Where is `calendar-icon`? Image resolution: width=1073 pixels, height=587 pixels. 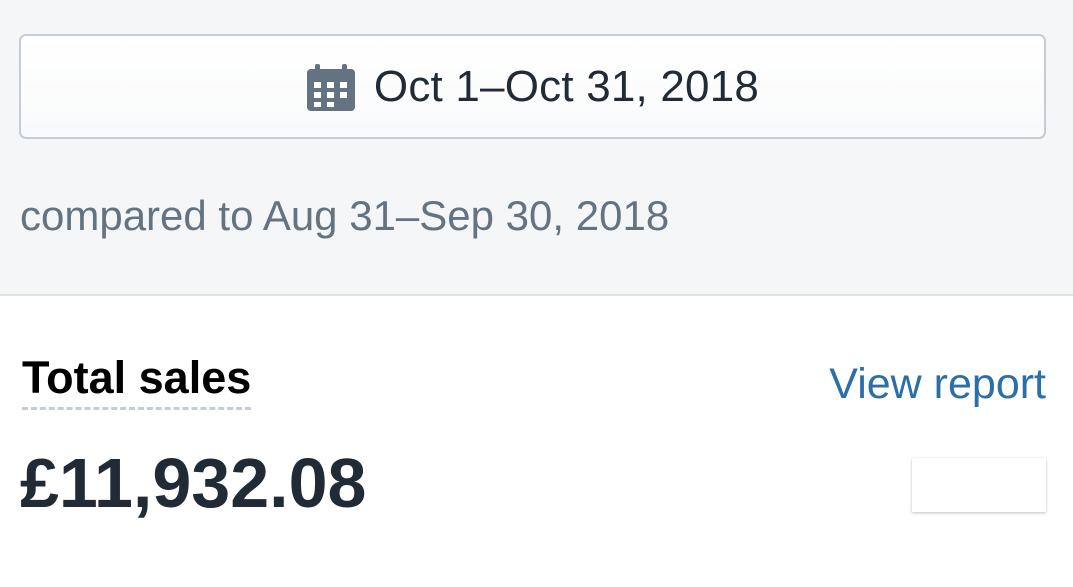
calendar-icon is located at coordinates (331, 87).